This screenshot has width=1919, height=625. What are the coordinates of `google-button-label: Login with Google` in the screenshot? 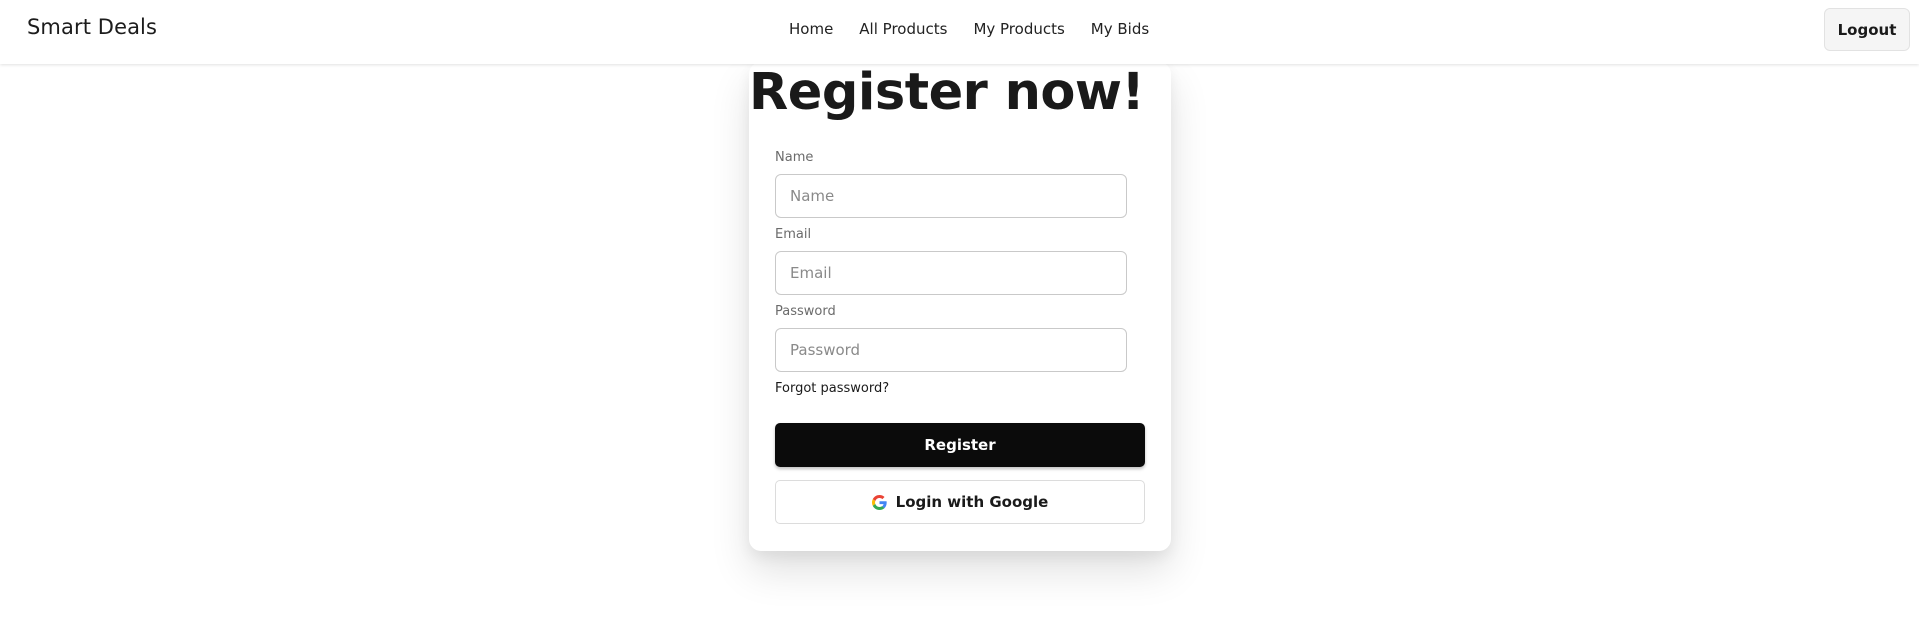 It's located at (972, 502).